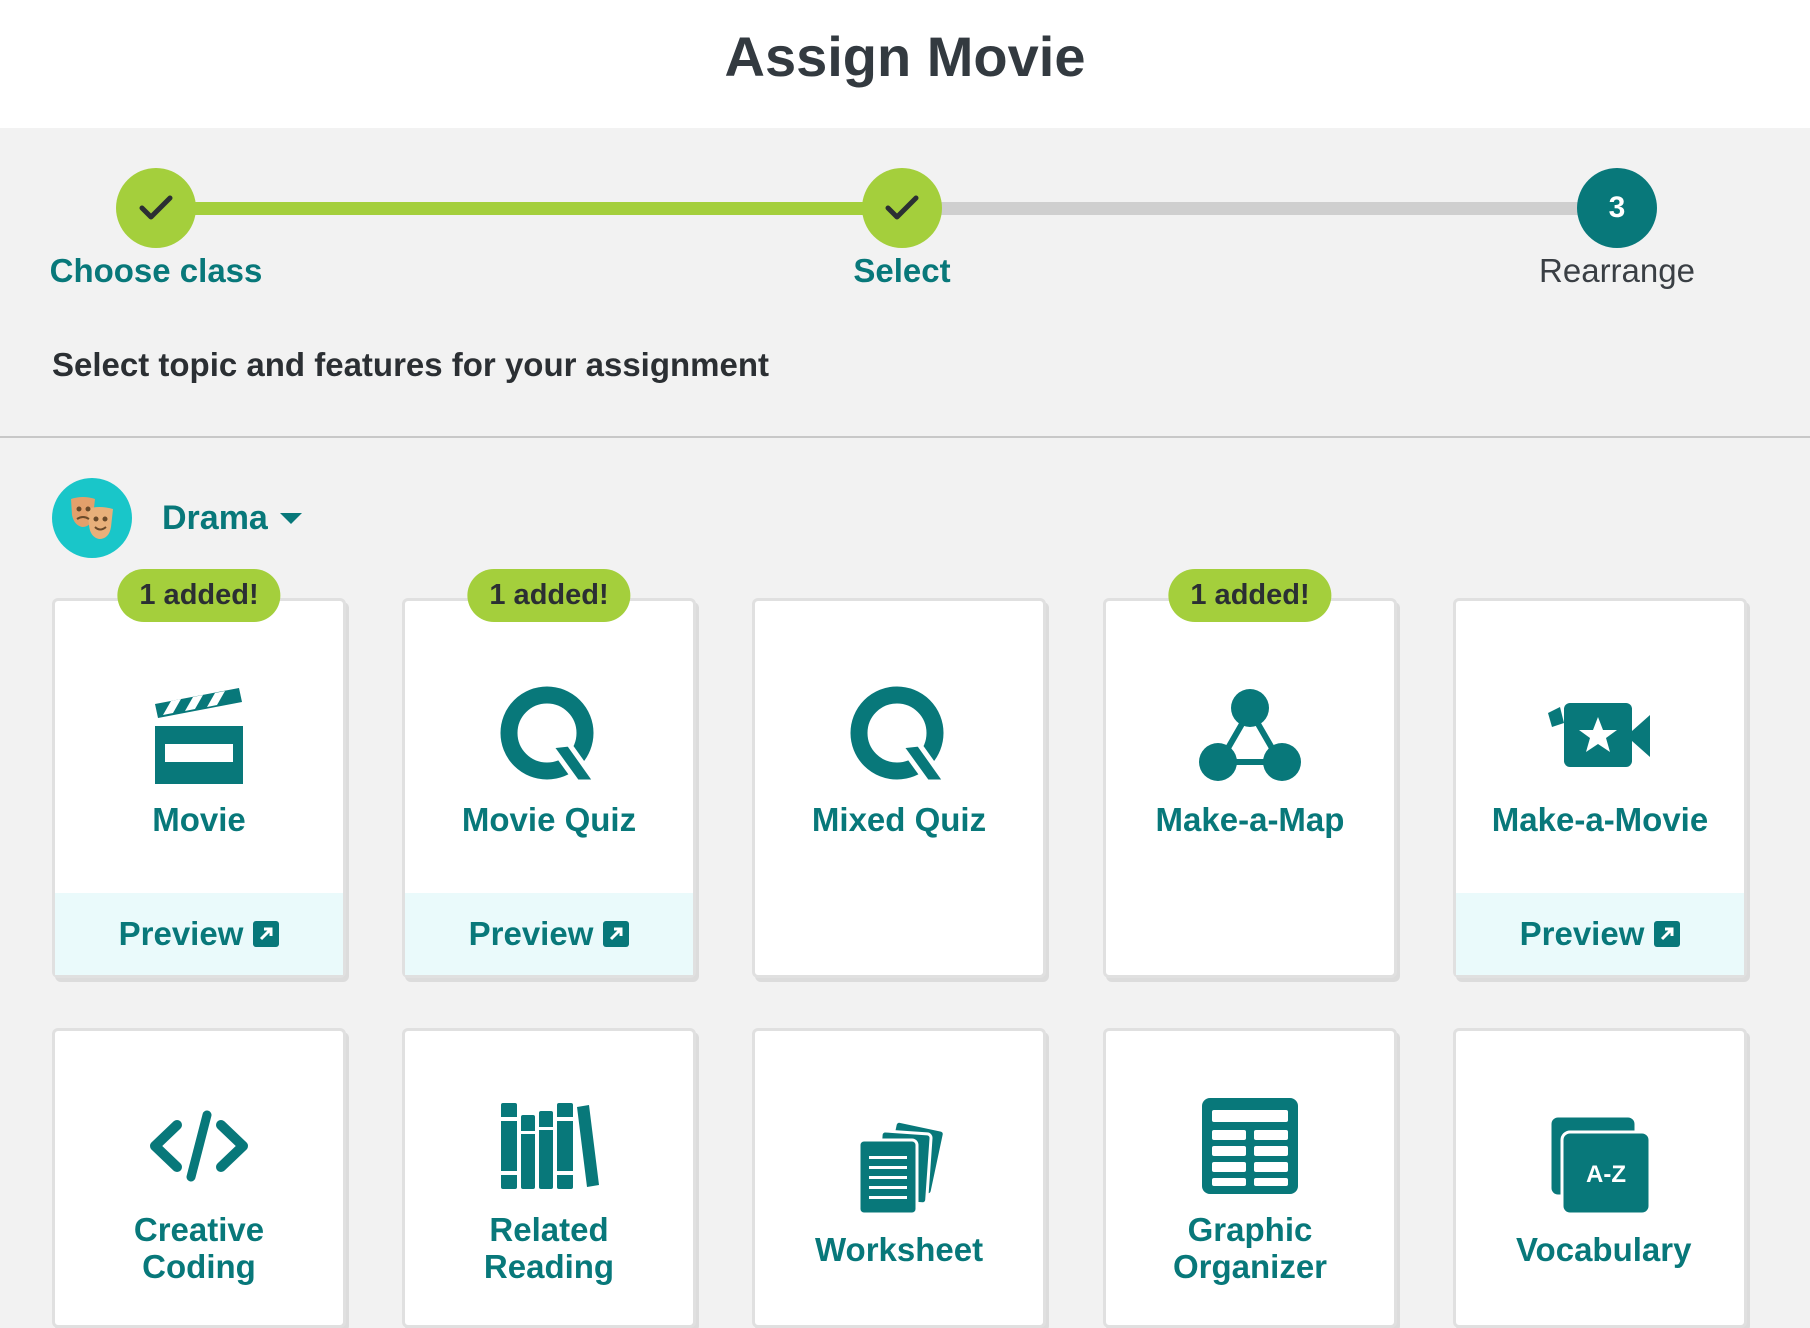 The height and width of the screenshot is (1328, 1810). I want to click on feature-card-worksheet: Worksheet, so click(899, 1178).